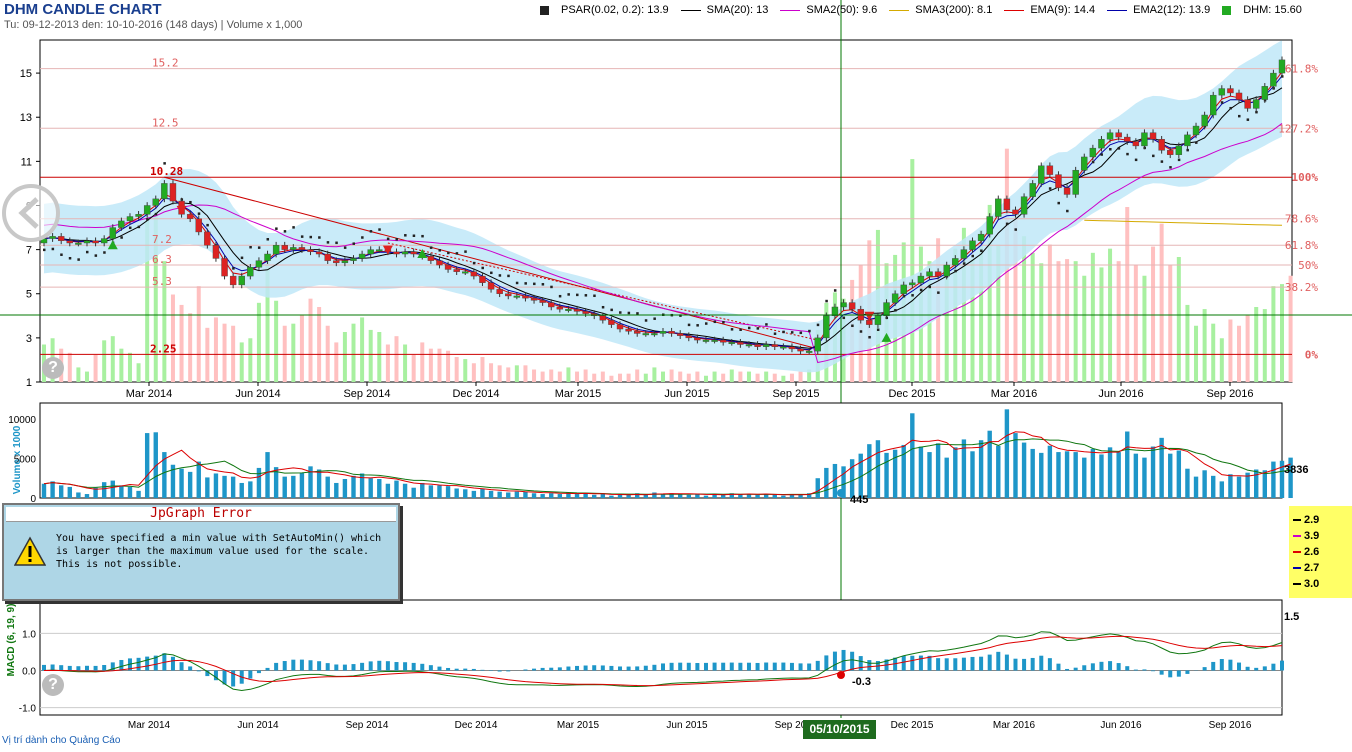 This screenshot has height=752, width=1352. I want to click on chart-title: DHM CANDLE CHART, so click(83, 9).